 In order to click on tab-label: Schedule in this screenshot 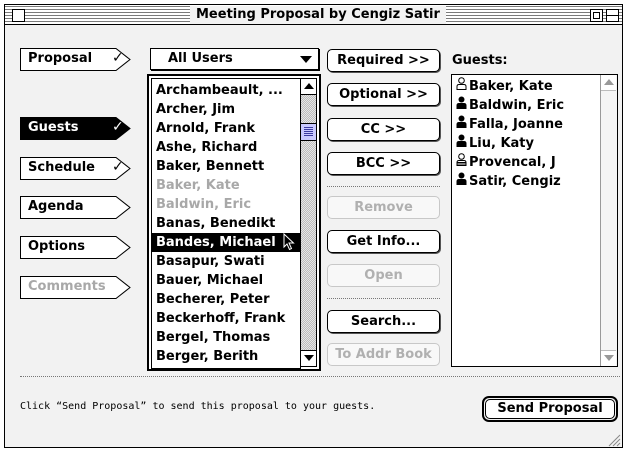, I will do `click(61, 167)`.